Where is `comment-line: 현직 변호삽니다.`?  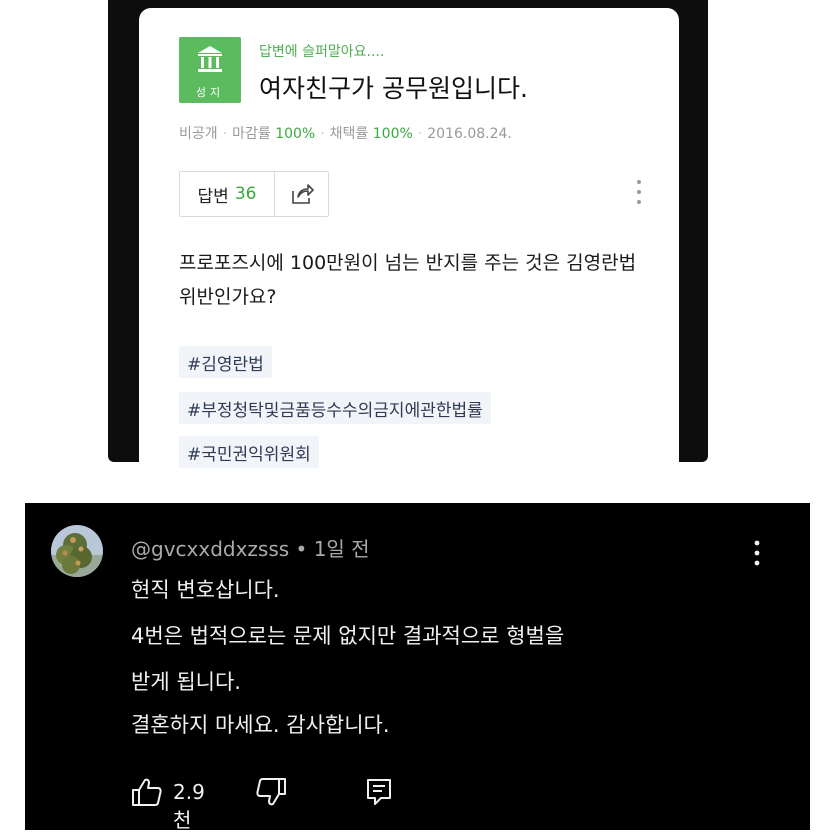
comment-line: 현직 변호삽니다. is located at coordinates (205, 590).